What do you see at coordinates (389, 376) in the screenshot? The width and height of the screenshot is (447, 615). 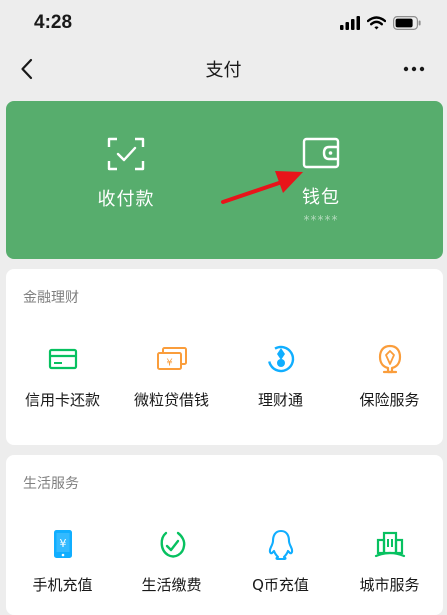 I see `insurance-button: 保险服务` at bounding box center [389, 376].